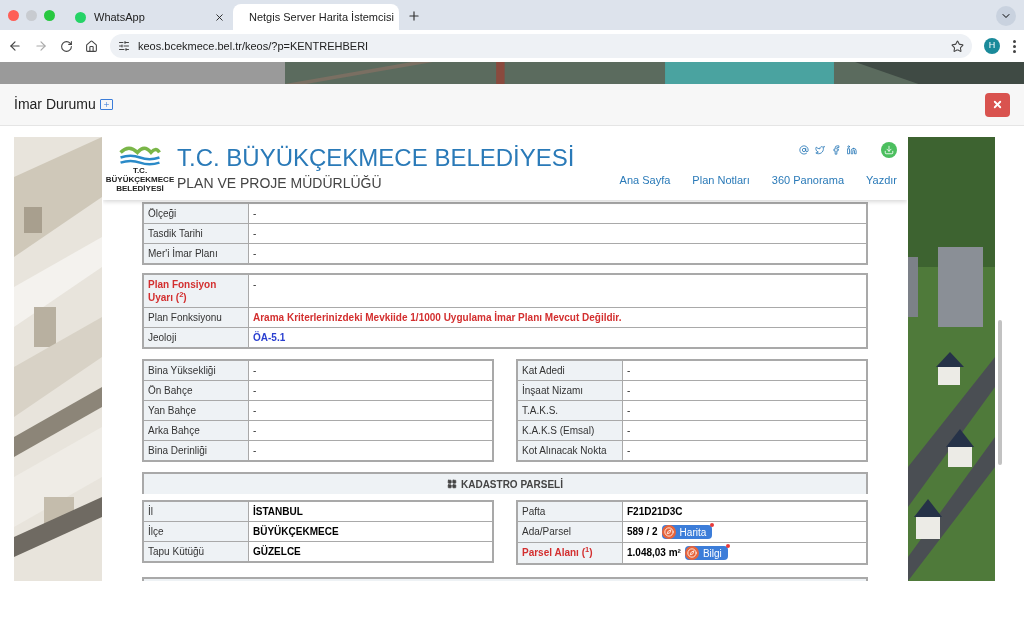  I want to click on download-button, so click(889, 150).